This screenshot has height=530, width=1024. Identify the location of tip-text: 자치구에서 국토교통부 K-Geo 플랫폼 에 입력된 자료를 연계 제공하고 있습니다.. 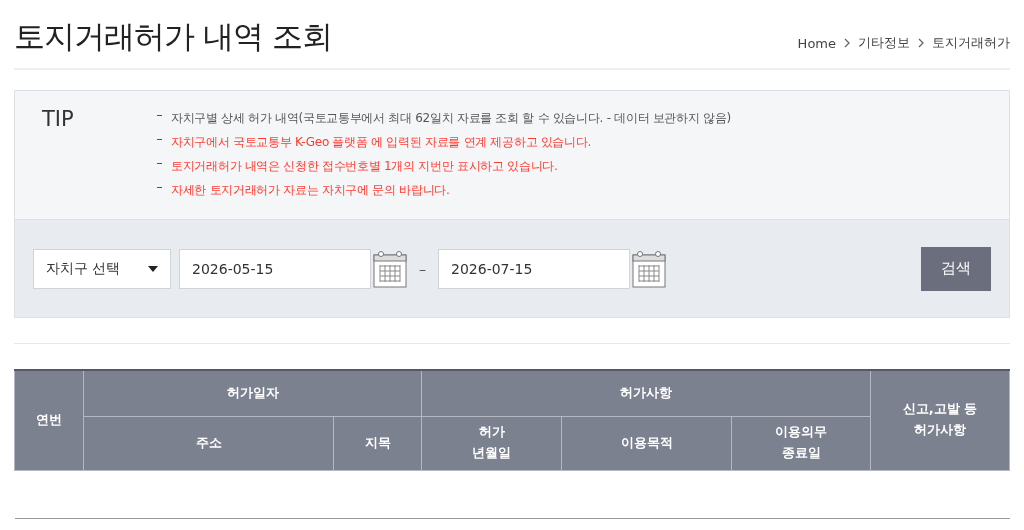
(444, 142).